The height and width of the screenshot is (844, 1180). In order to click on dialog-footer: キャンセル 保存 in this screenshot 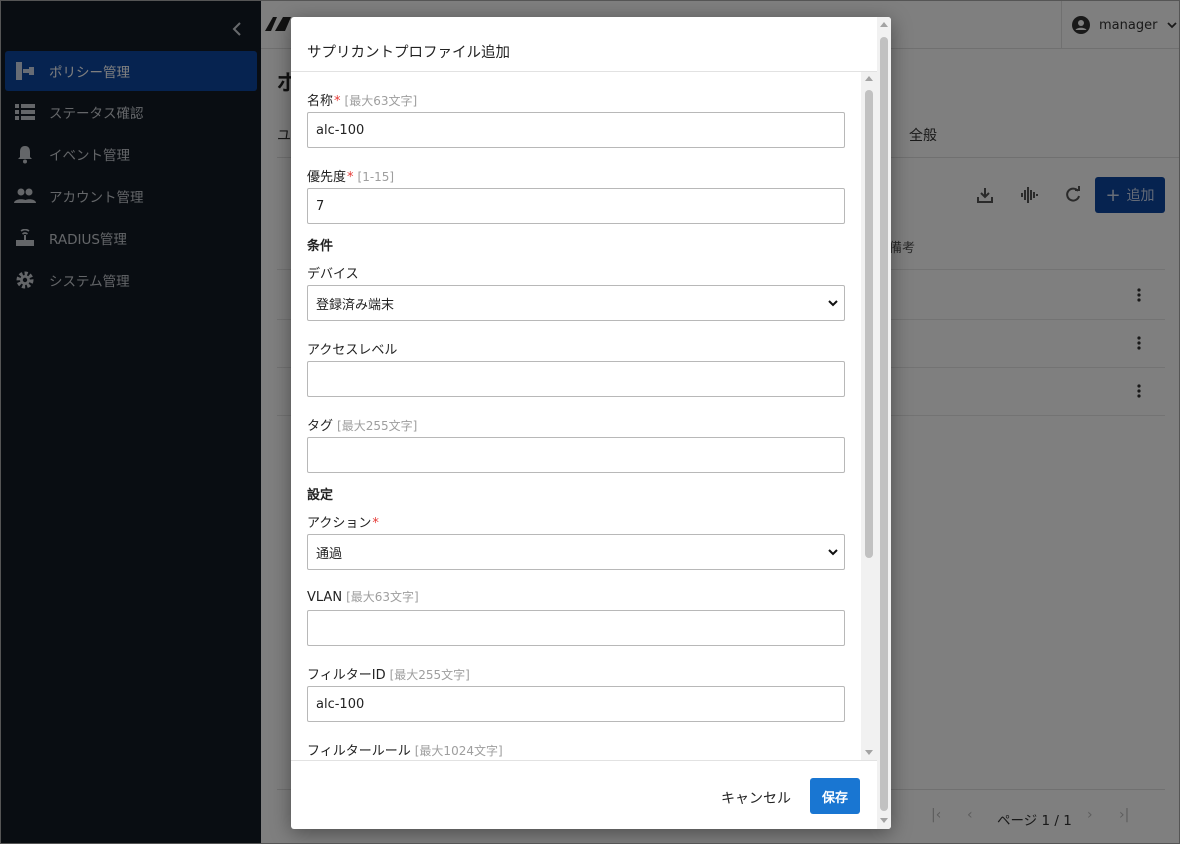, I will do `click(584, 794)`.